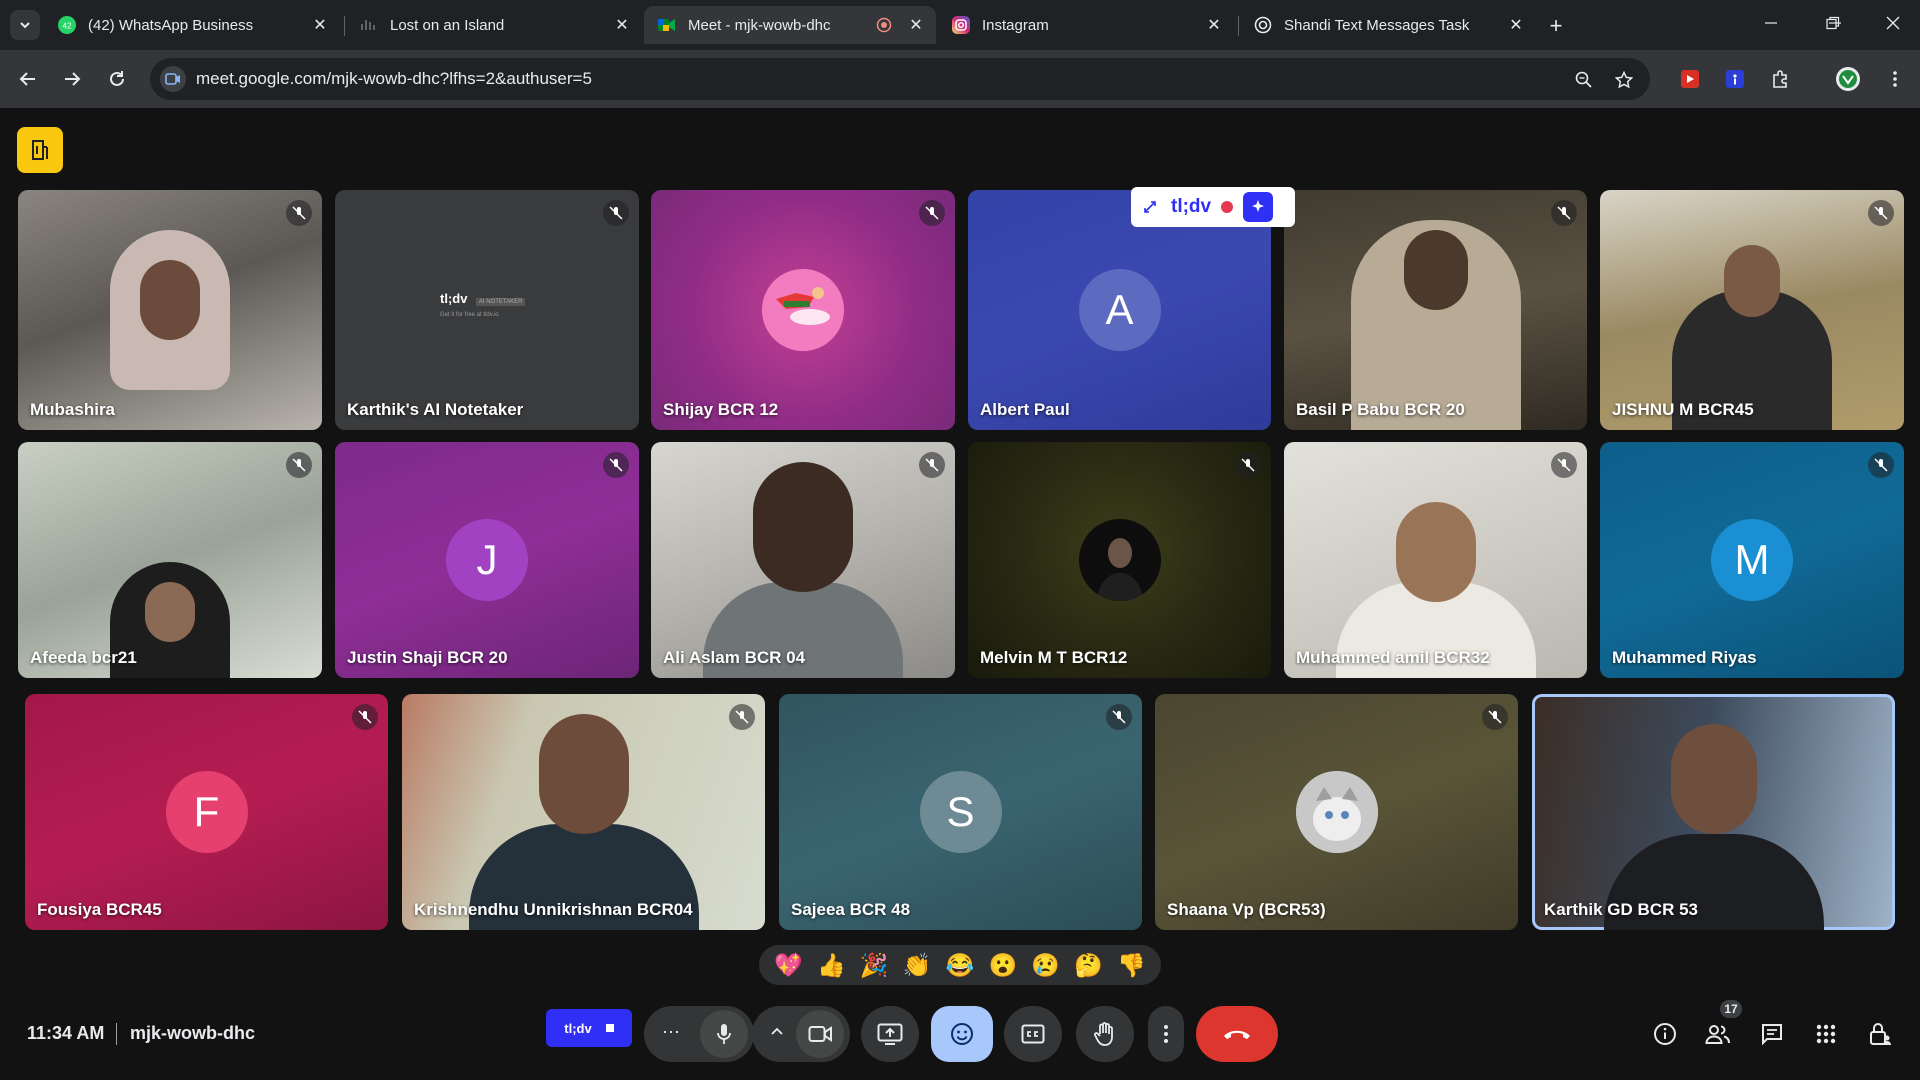 Image resolution: width=1920 pixels, height=1080 pixels. I want to click on tab-lost-on-island: Lost on an Island ✕, so click(494, 25).